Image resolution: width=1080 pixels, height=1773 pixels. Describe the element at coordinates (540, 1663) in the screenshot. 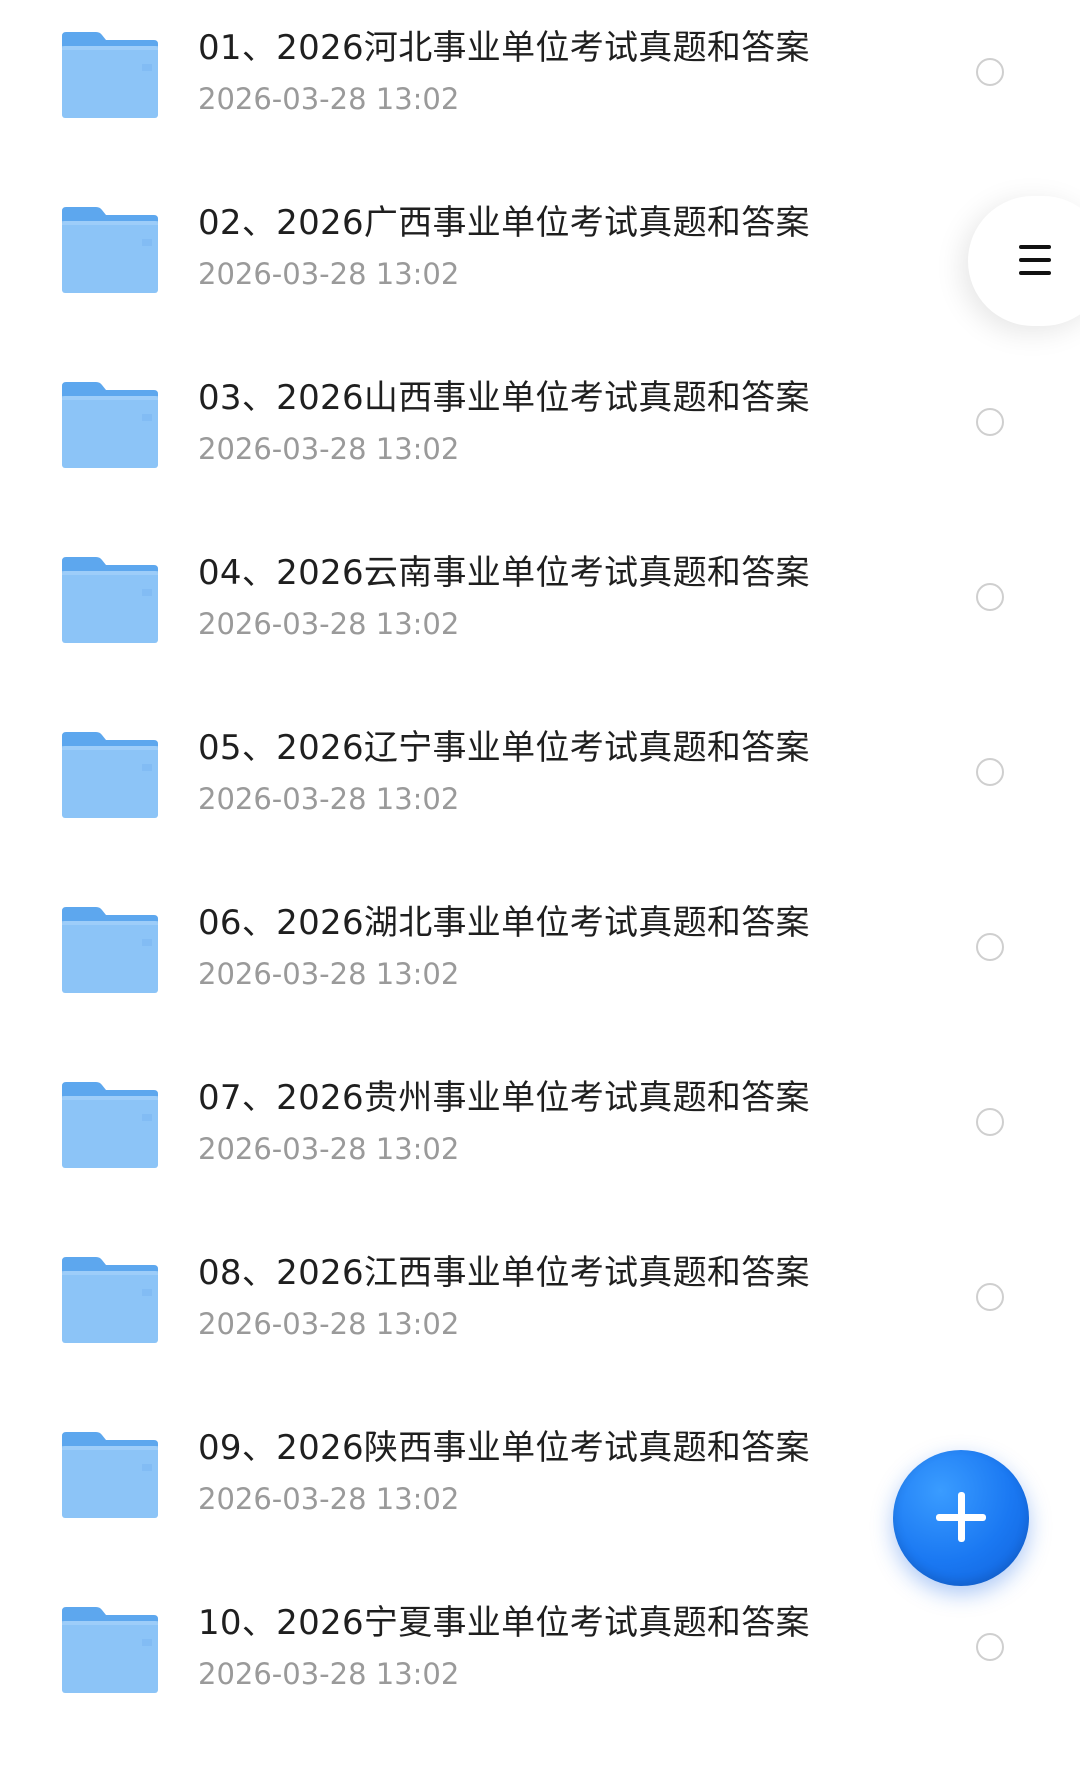

I see `folder-row: 10、2026宁夏事业单位考试真题和答案 2026-03-28 13:02` at that location.